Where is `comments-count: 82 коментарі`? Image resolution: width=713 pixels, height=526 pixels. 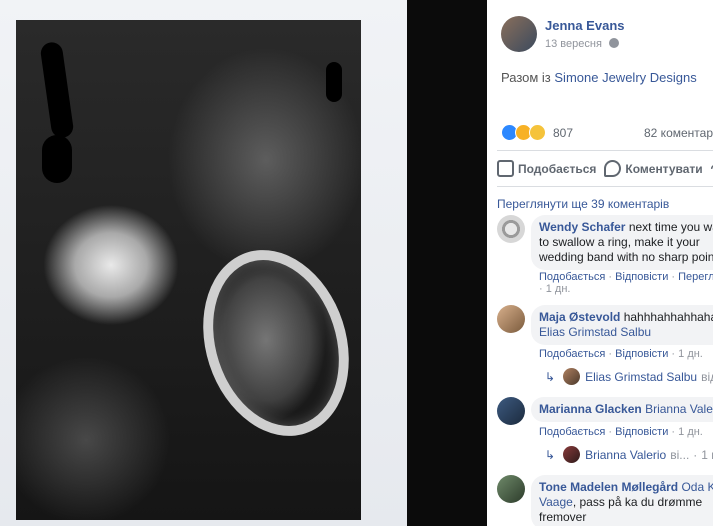 comments-count: 82 коментарі is located at coordinates (678, 133).